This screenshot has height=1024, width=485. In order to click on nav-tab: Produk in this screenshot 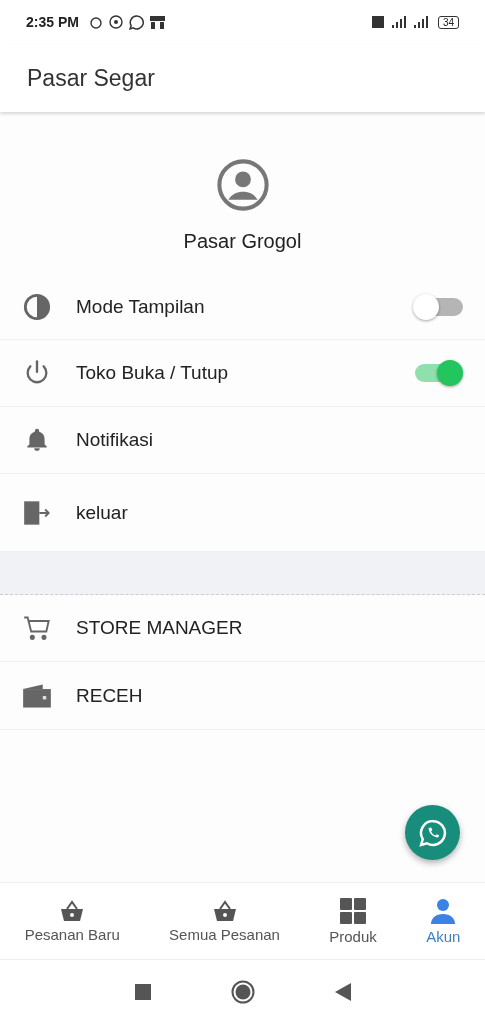, I will do `click(353, 921)`.